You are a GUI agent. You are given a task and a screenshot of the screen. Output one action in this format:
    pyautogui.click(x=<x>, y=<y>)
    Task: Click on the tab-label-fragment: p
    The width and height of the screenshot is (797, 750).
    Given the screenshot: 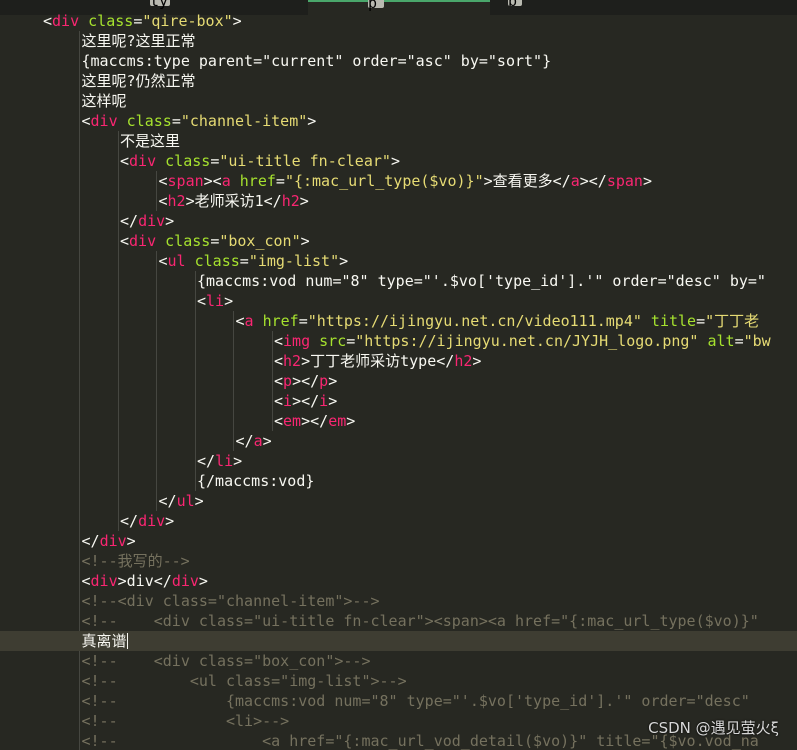 What is the action you would take?
    pyautogui.click(x=376, y=6)
    